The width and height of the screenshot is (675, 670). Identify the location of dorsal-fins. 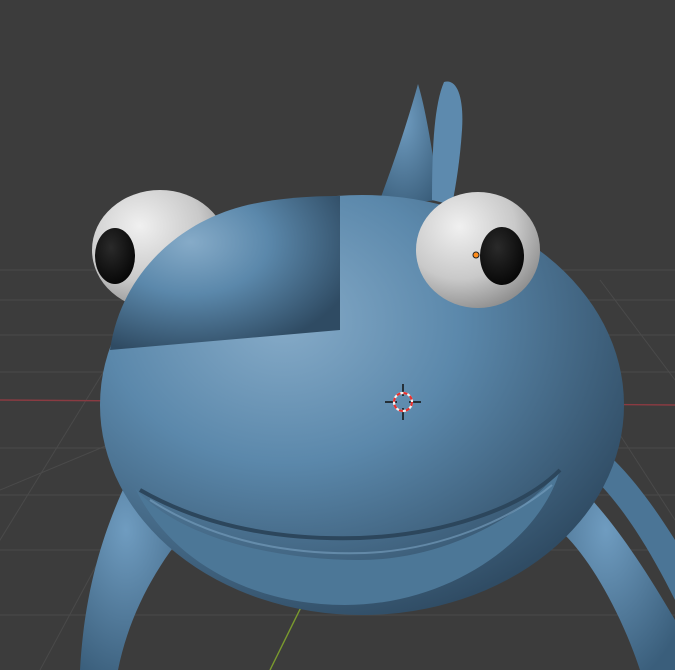
(420, 143).